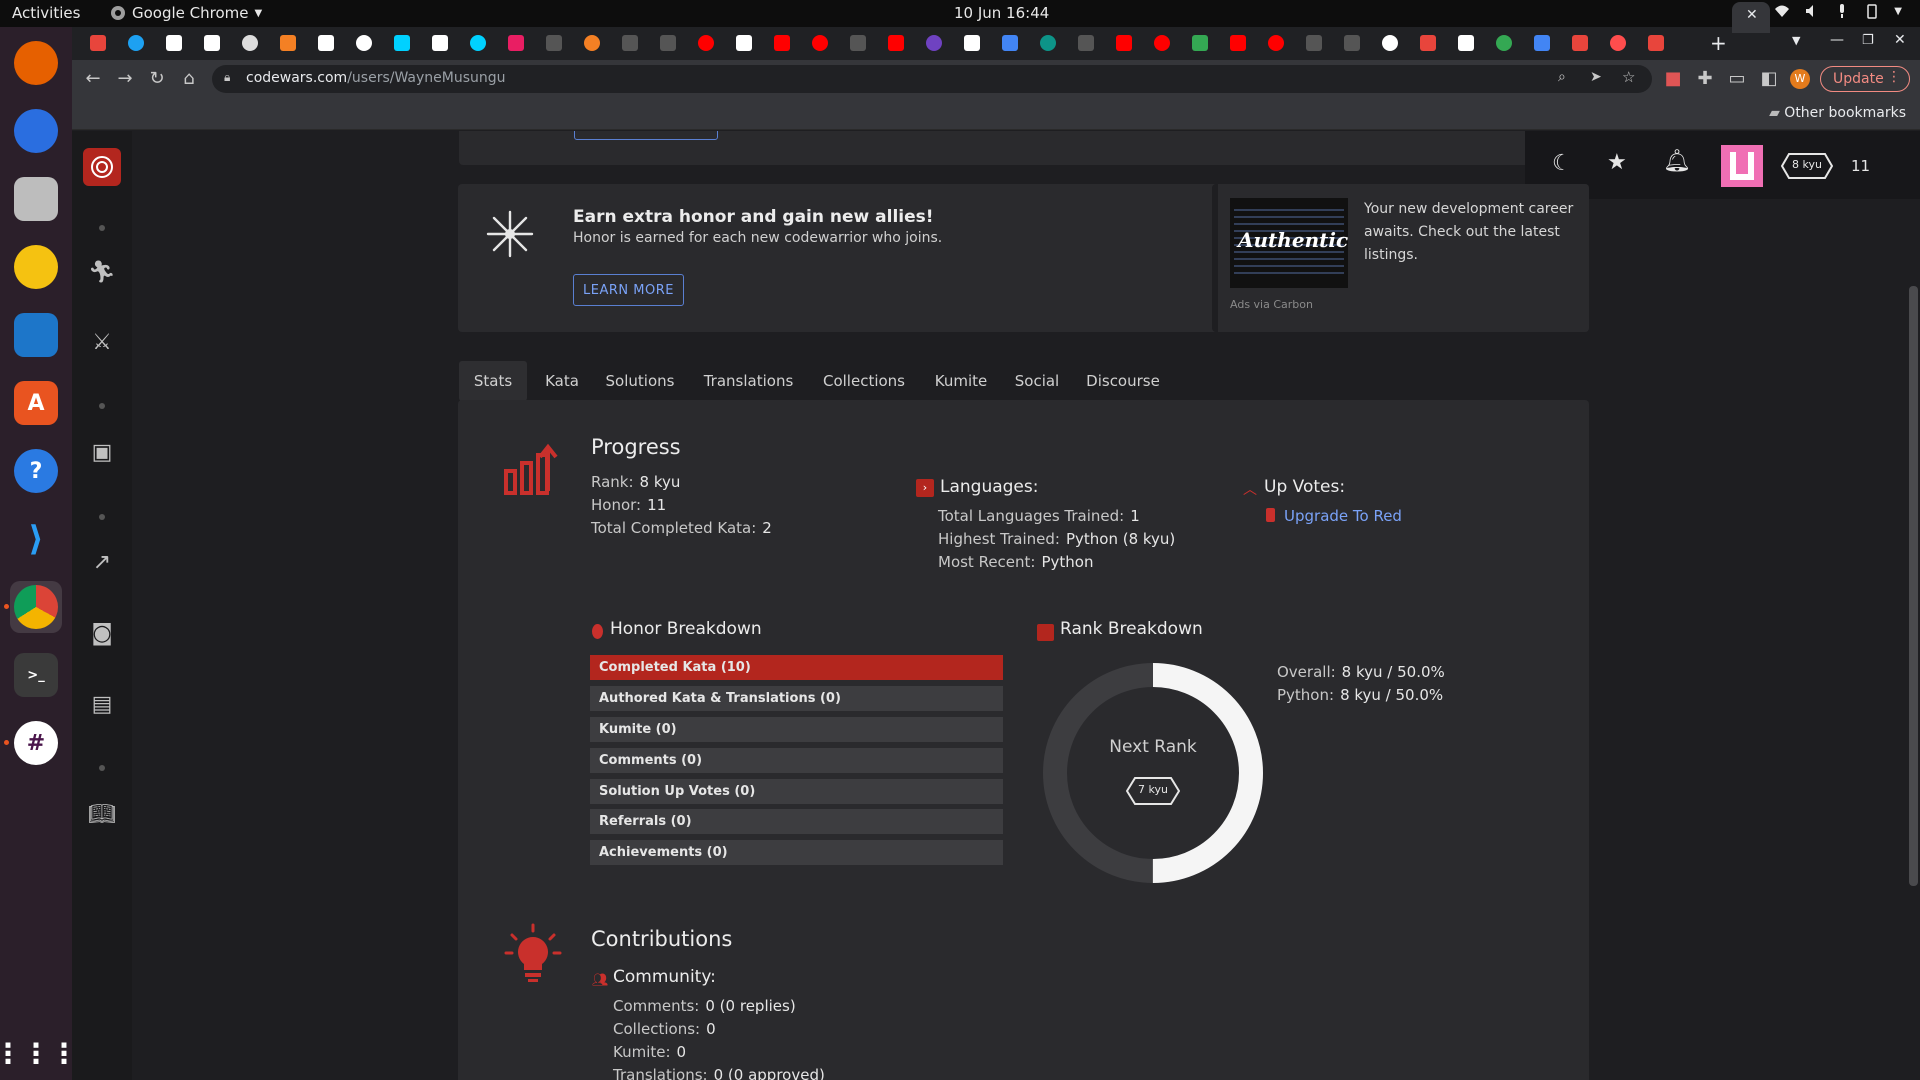  What do you see at coordinates (1718, 43) in the screenshot?
I see `new-tab-button: +` at bounding box center [1718, 43].